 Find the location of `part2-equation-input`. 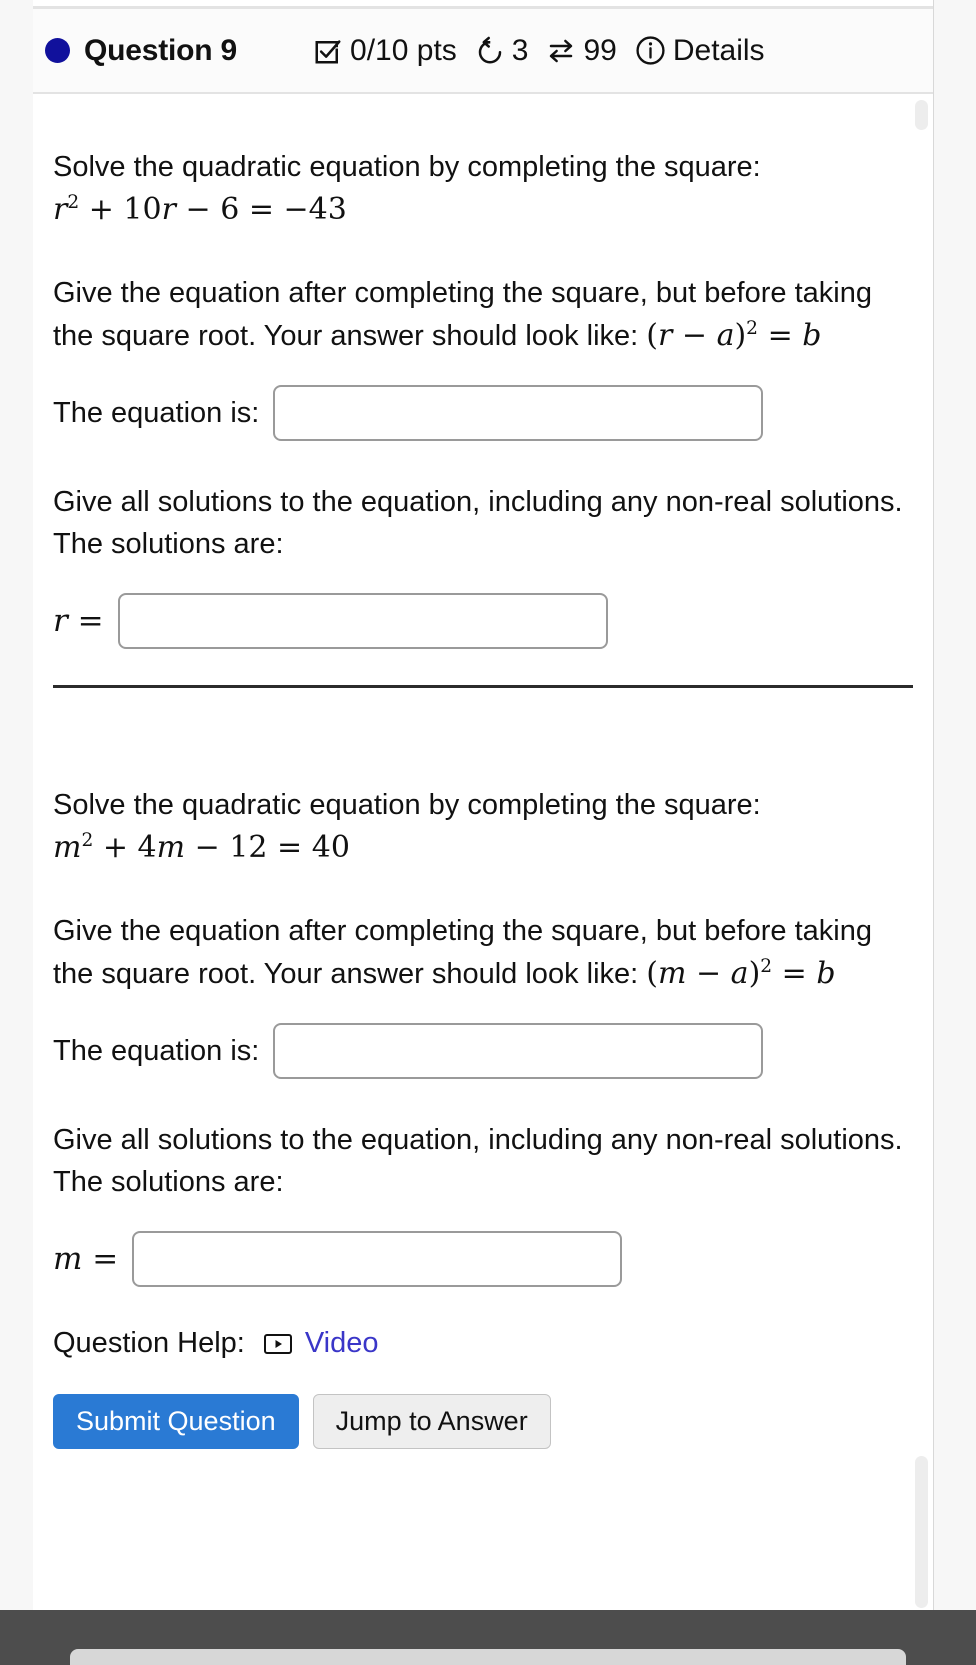

part2-equation-input is located at coordinates (518, 1051).